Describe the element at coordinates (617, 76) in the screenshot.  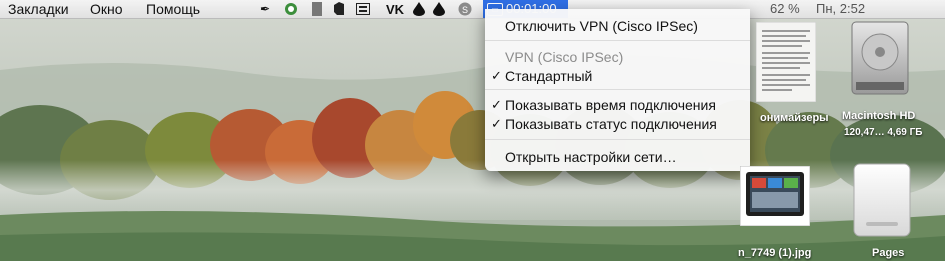
I see `config-standard-item: ✓ Стандартный` at that location.